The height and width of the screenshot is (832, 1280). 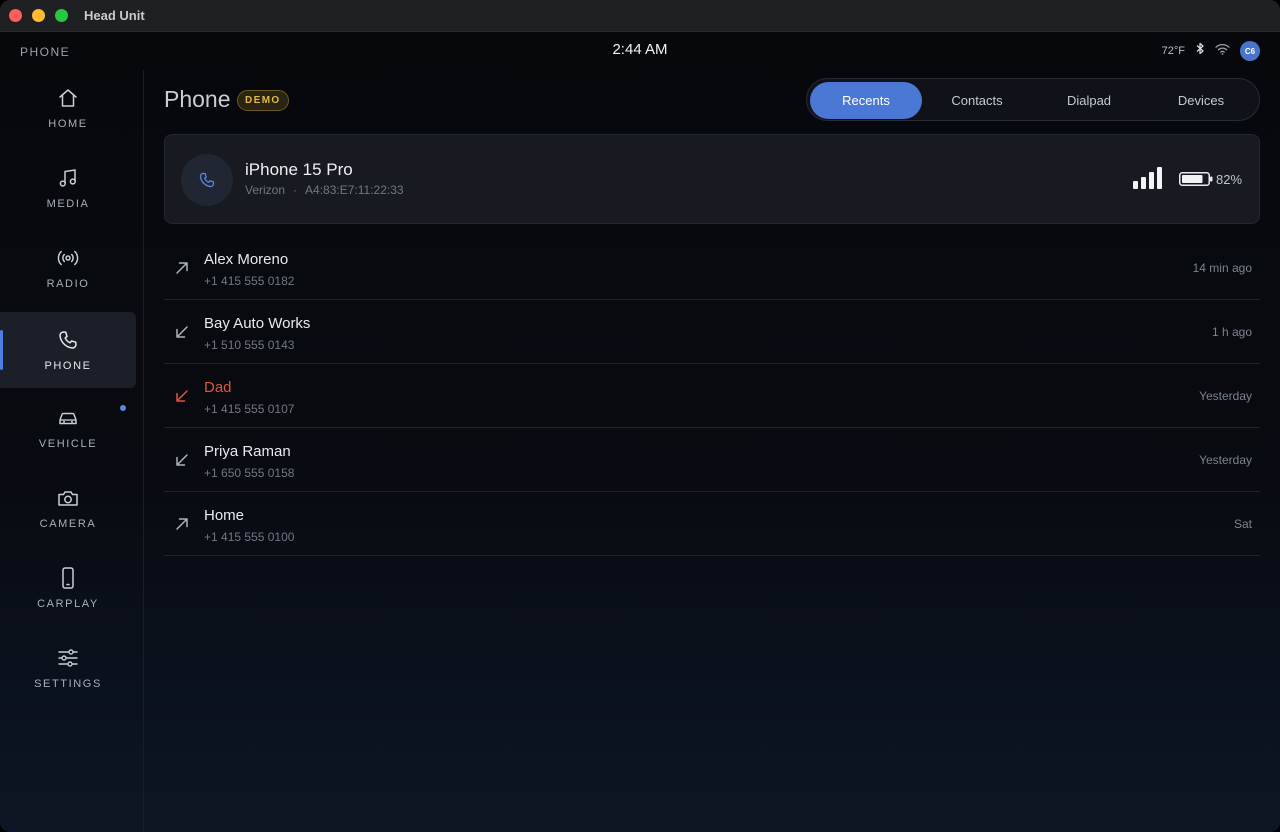 I want to click on phone-tabs: Recents Contacts Dialpad Devices, so click(x=1033, y=99).